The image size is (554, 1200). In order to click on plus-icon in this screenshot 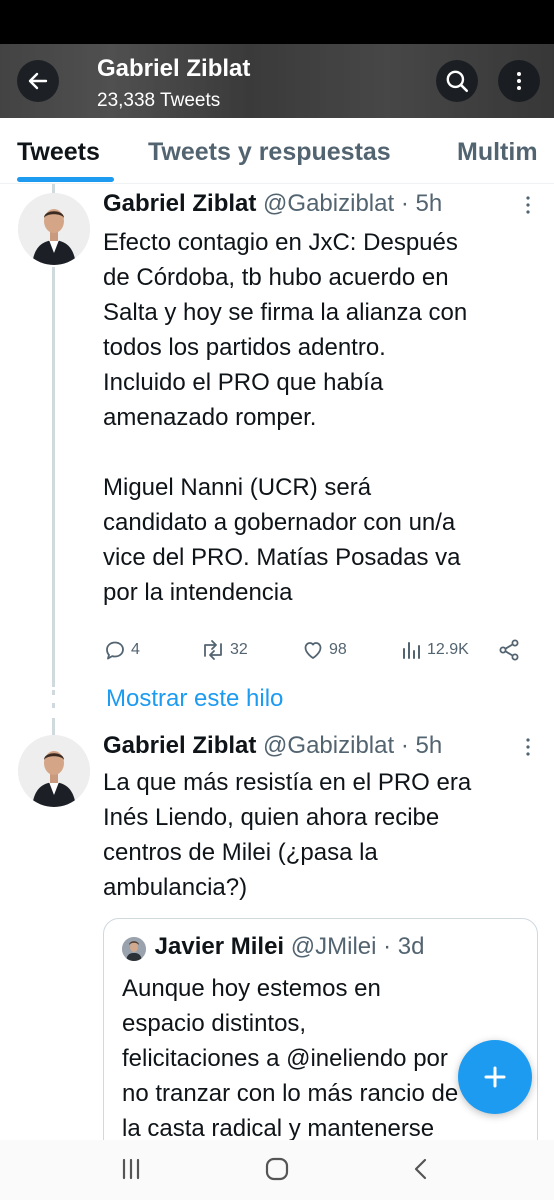, I will do `click(495, 1077)`.